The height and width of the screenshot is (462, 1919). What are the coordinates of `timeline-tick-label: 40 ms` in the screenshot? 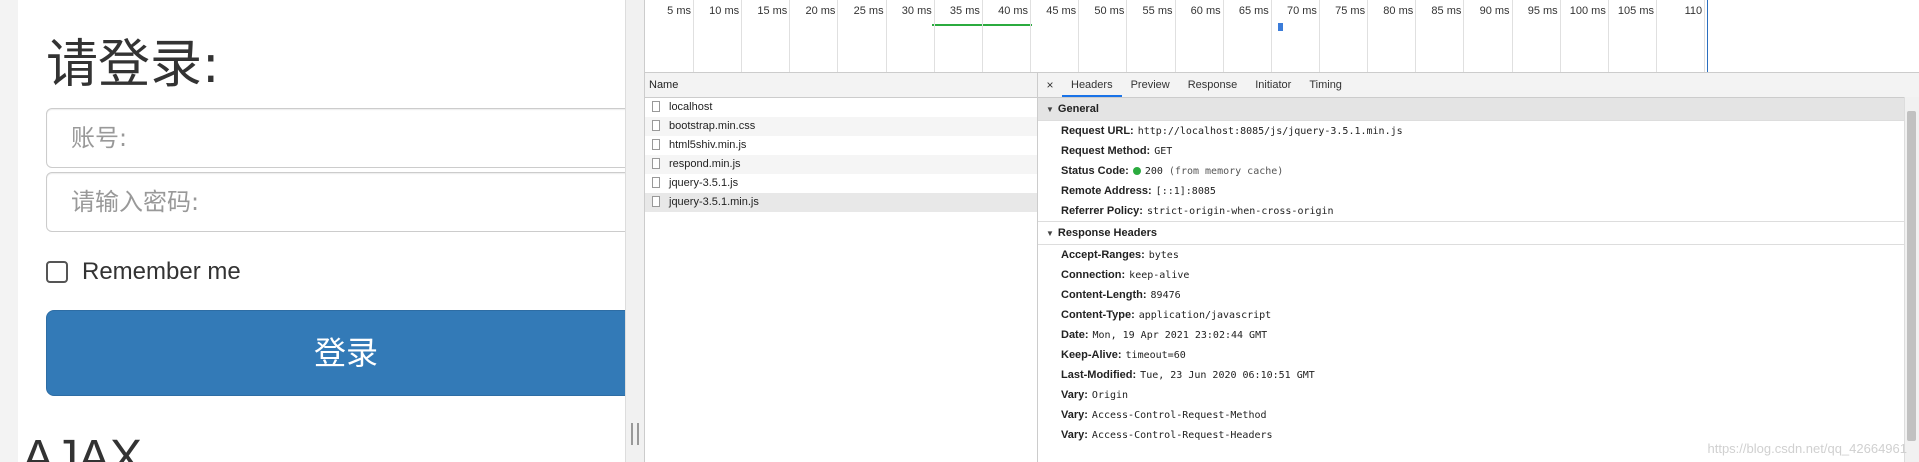 It's located at (1013, 11).